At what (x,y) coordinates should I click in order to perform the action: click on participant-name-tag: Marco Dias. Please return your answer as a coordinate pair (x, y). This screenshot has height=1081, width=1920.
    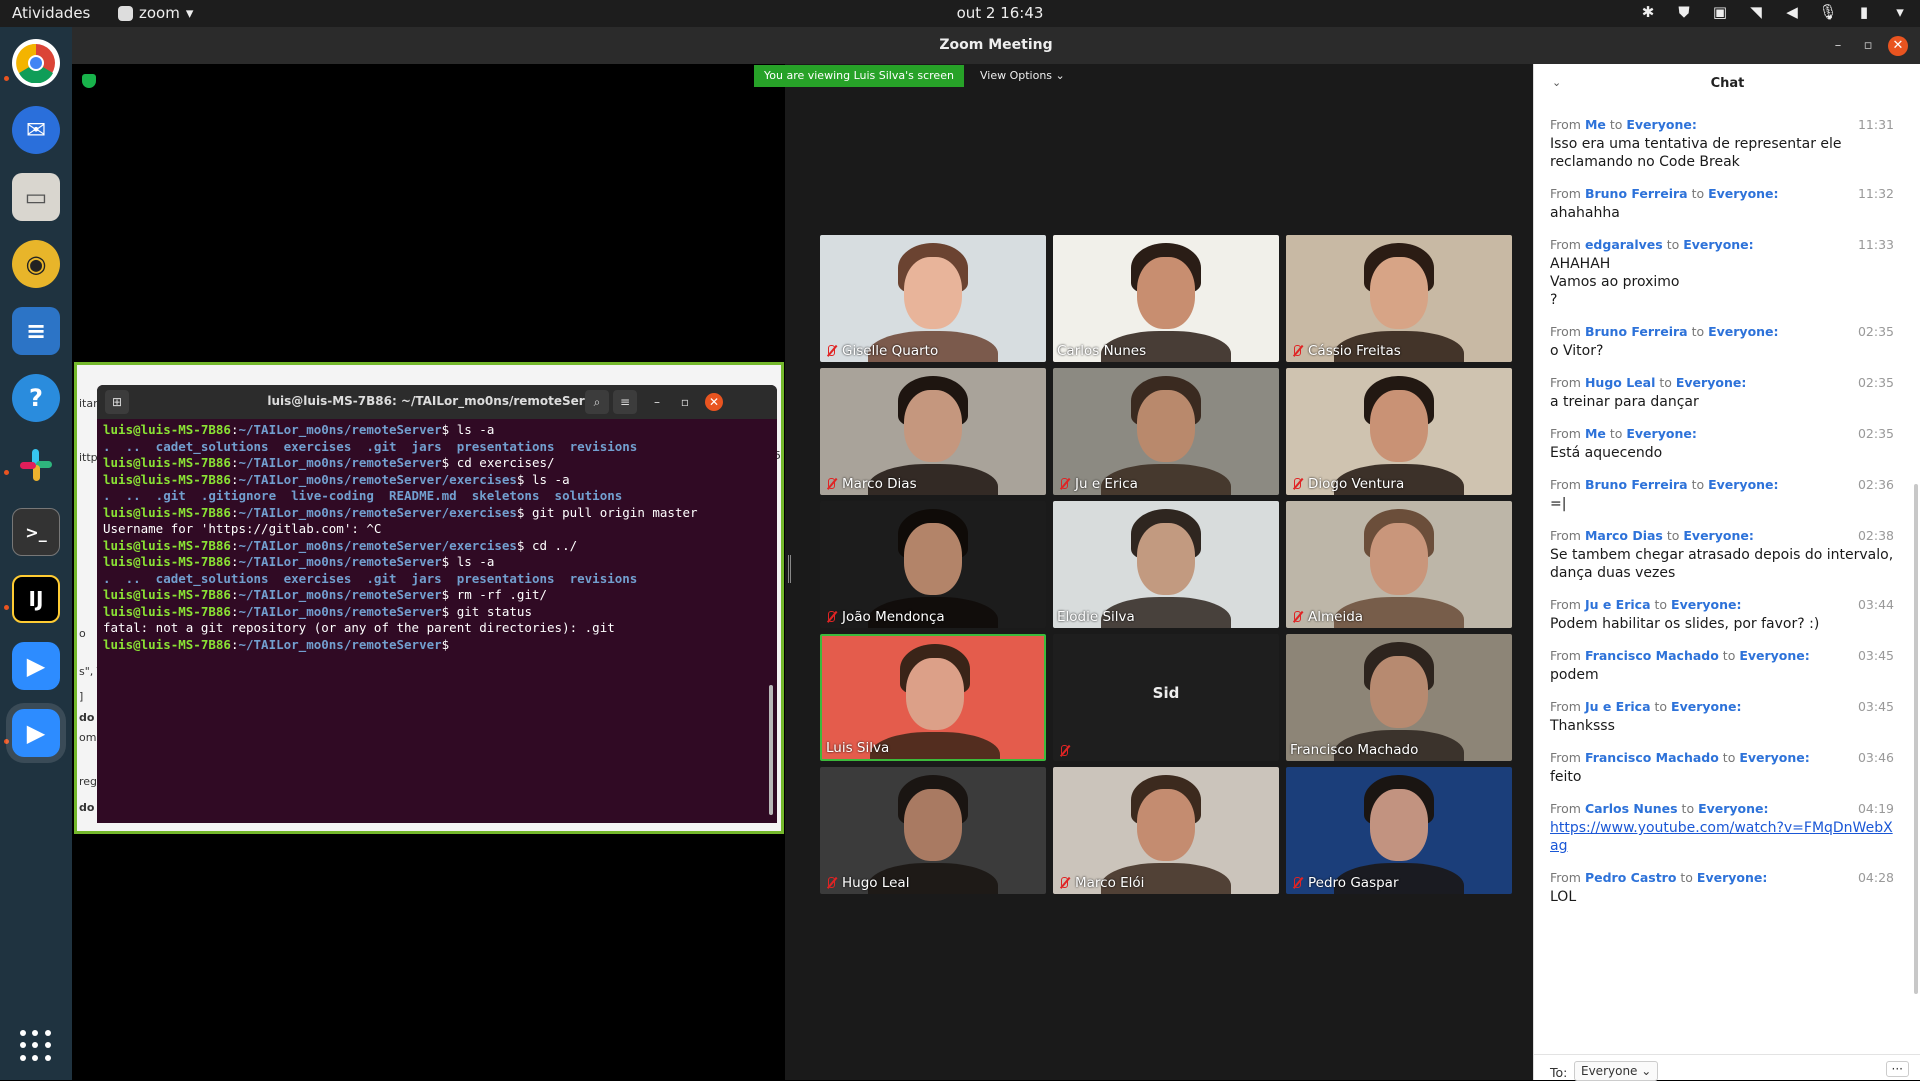
    Looking at the image, I should click on (870, 484).